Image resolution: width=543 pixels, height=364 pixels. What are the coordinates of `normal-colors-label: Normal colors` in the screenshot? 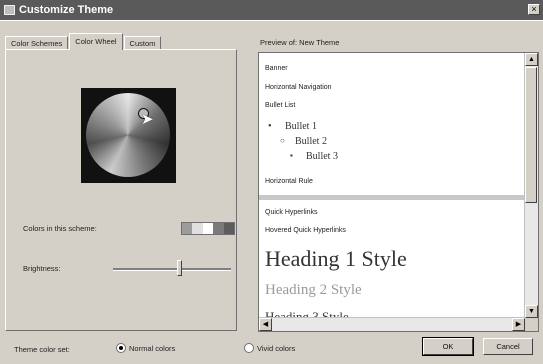 It's located at (152, 348).